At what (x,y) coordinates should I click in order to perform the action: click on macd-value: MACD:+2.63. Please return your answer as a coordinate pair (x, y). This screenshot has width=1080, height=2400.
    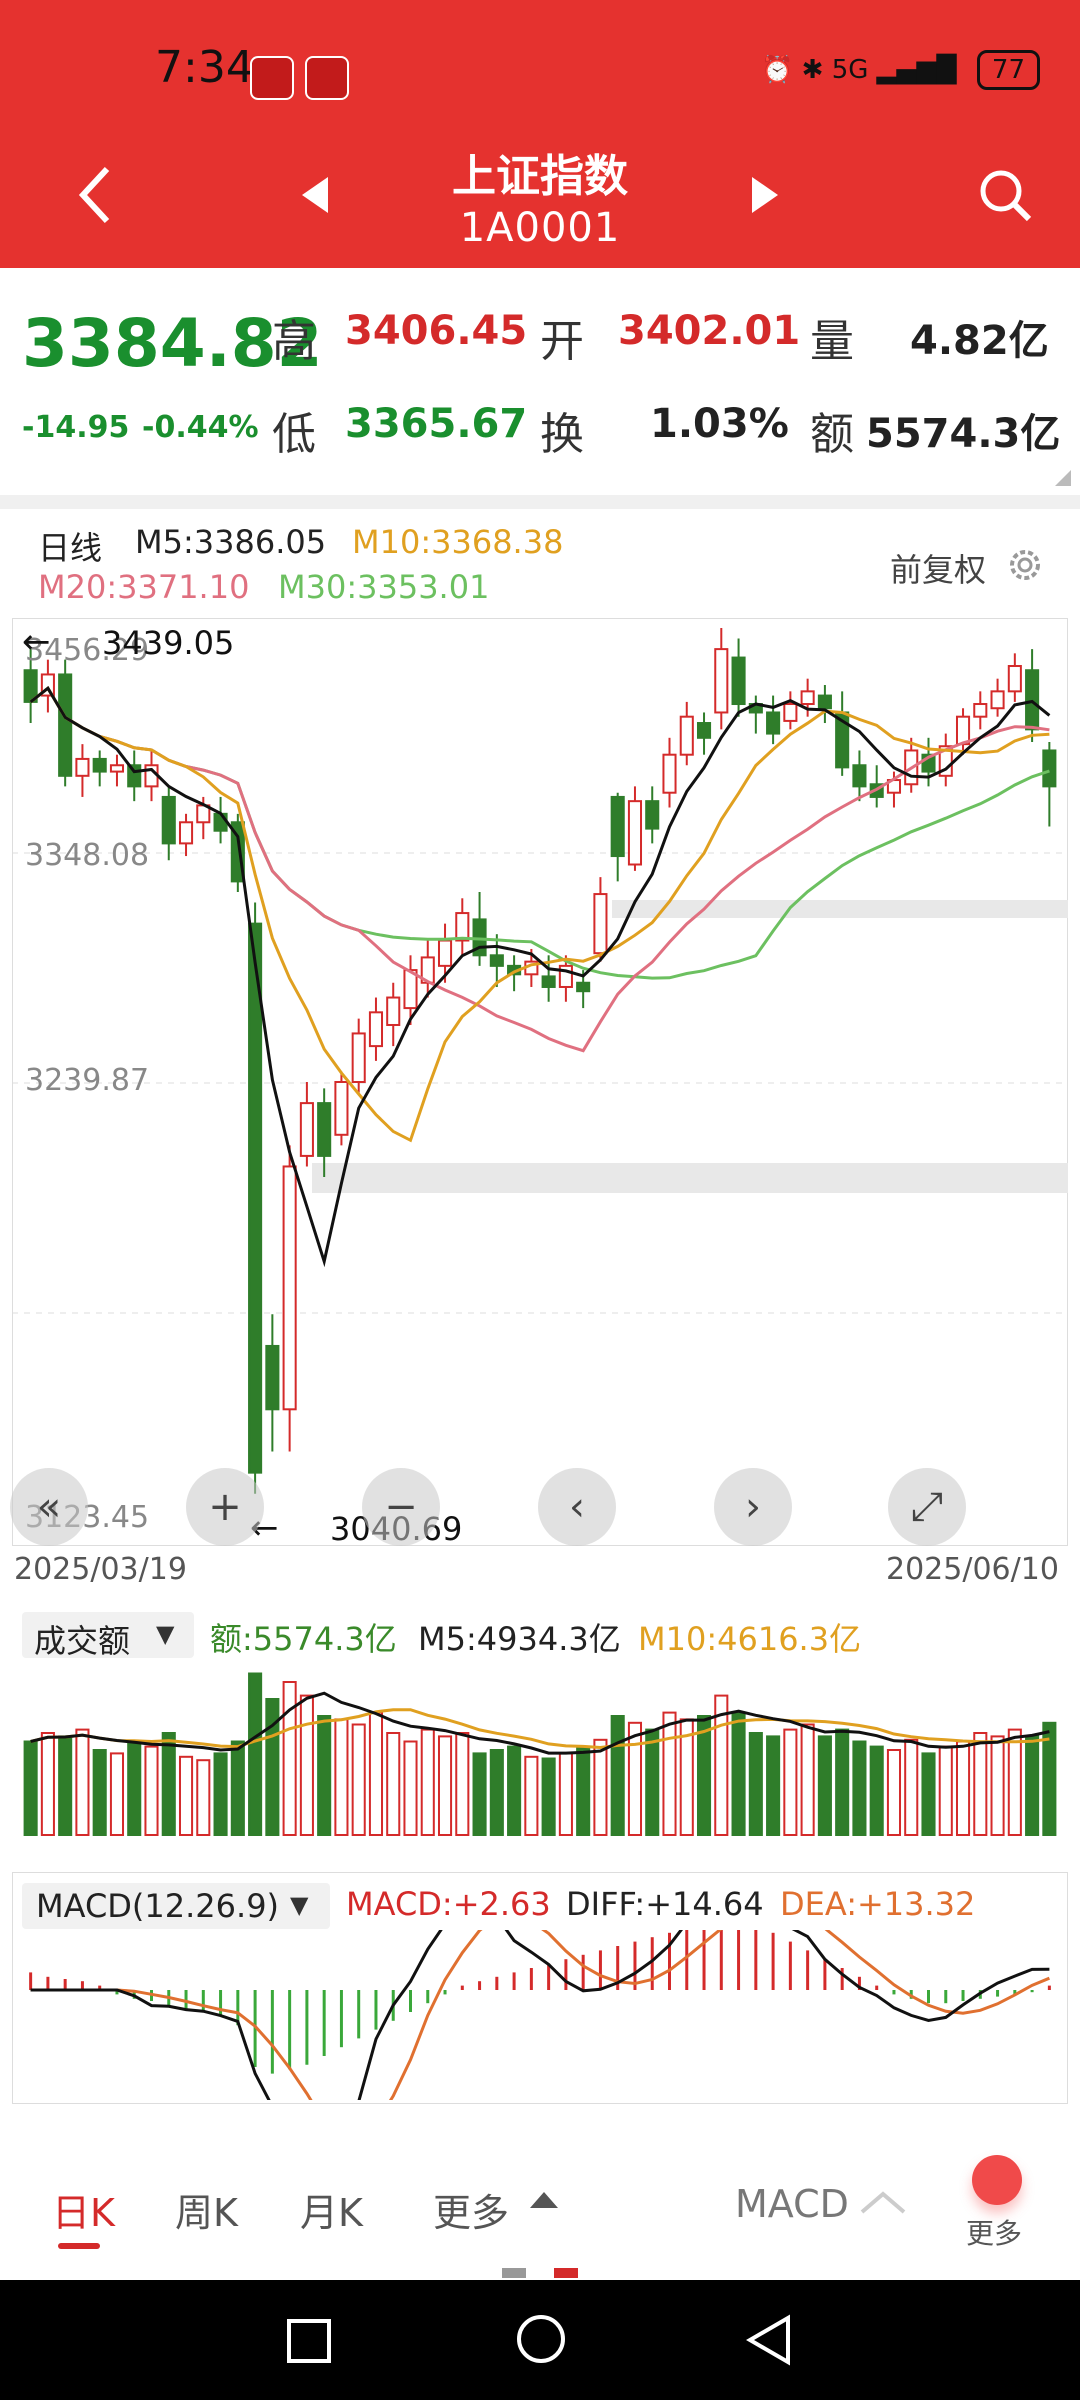
    Looking at the image, I should click on (448, 1904).